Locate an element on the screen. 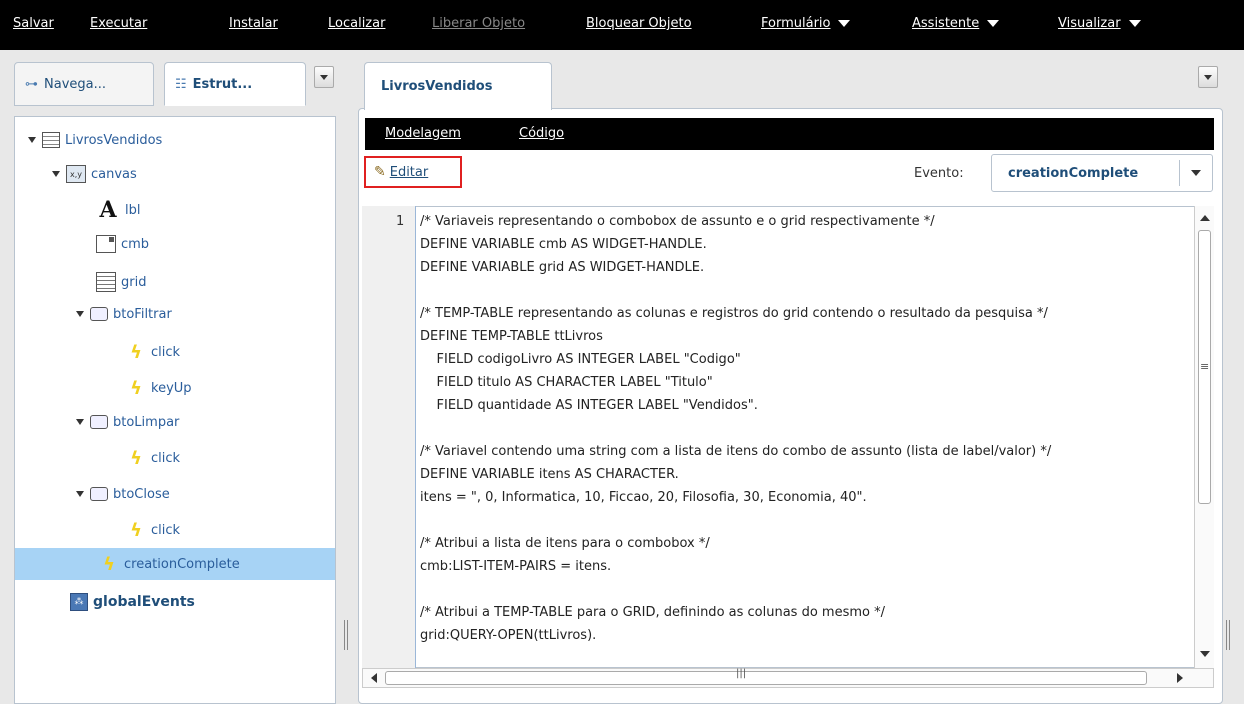 The height and width of the screenshot is (704, 1244). tree-item-label: btoClose is located at coordinates (141, 494).